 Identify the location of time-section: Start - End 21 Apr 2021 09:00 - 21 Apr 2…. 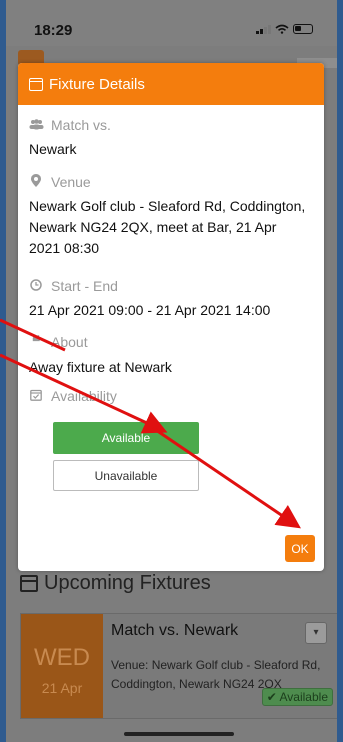
(149, 299).